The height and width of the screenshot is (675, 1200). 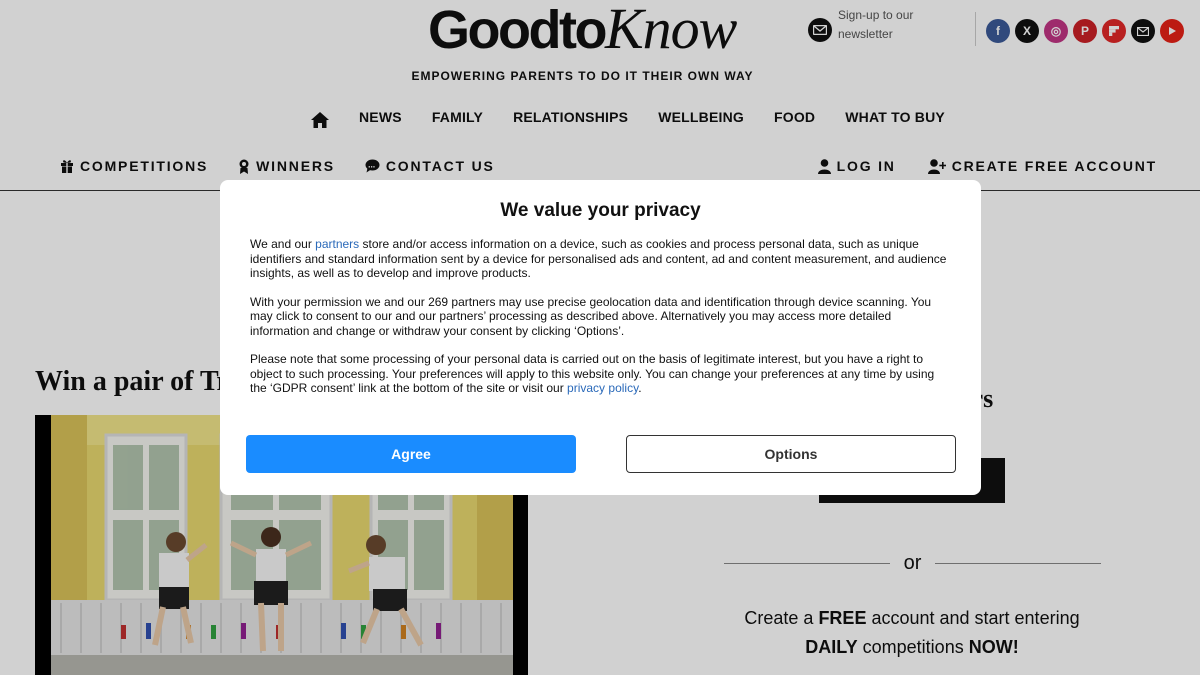 What do you see at coordinates (791, 454) in the screenshot?
I see `options-button: Options` at bounding box center [791, 454].